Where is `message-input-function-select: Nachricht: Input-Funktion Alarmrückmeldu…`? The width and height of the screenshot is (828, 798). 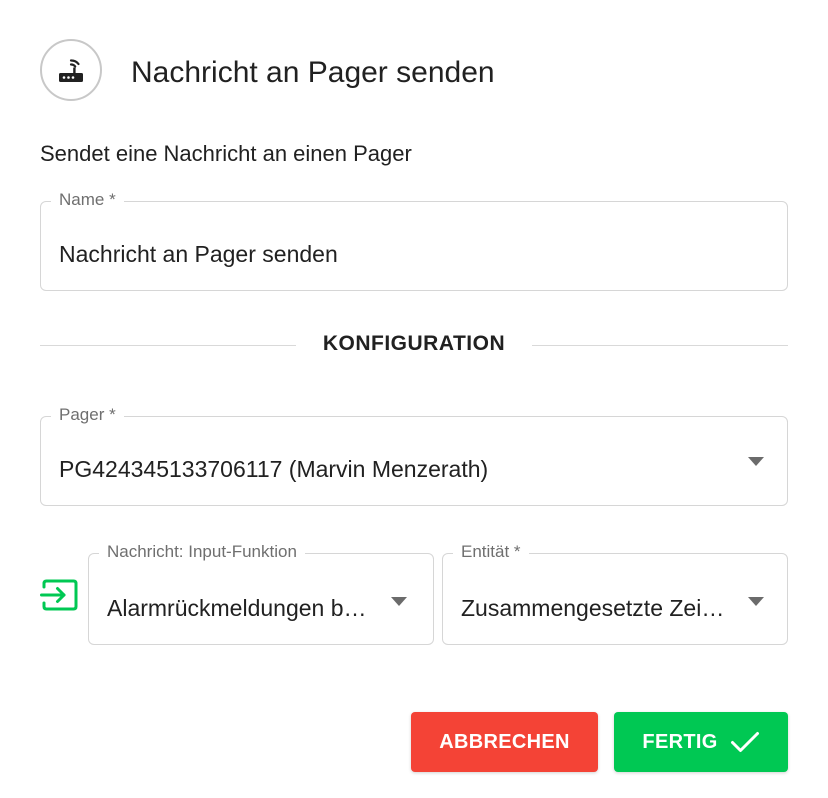
message-input-function-select: Nachricht: Input-Funktion Alarmrückmeldu… is located at coordinates (261, 593).